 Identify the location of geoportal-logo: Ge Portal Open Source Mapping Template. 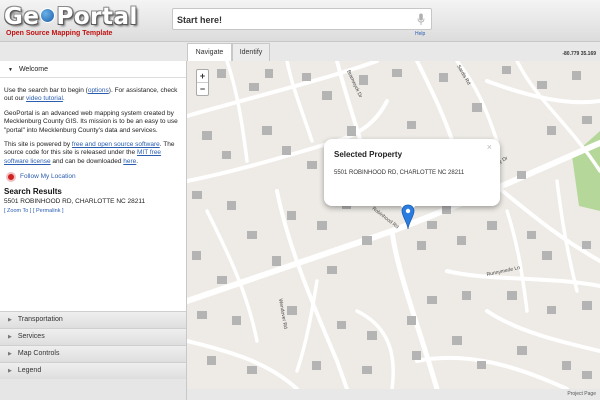
(74, 21).